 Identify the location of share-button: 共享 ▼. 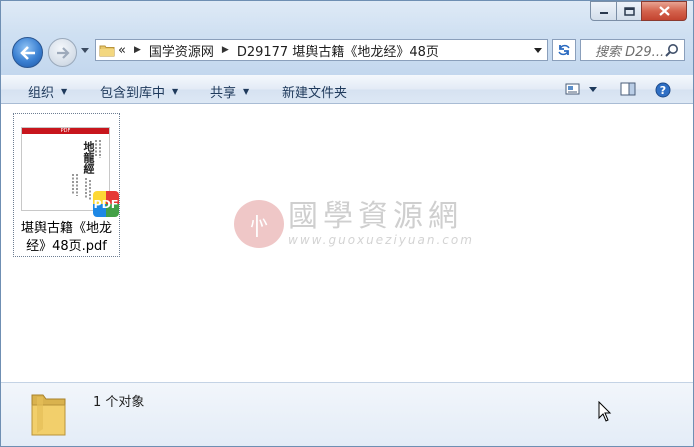
(229, 91).